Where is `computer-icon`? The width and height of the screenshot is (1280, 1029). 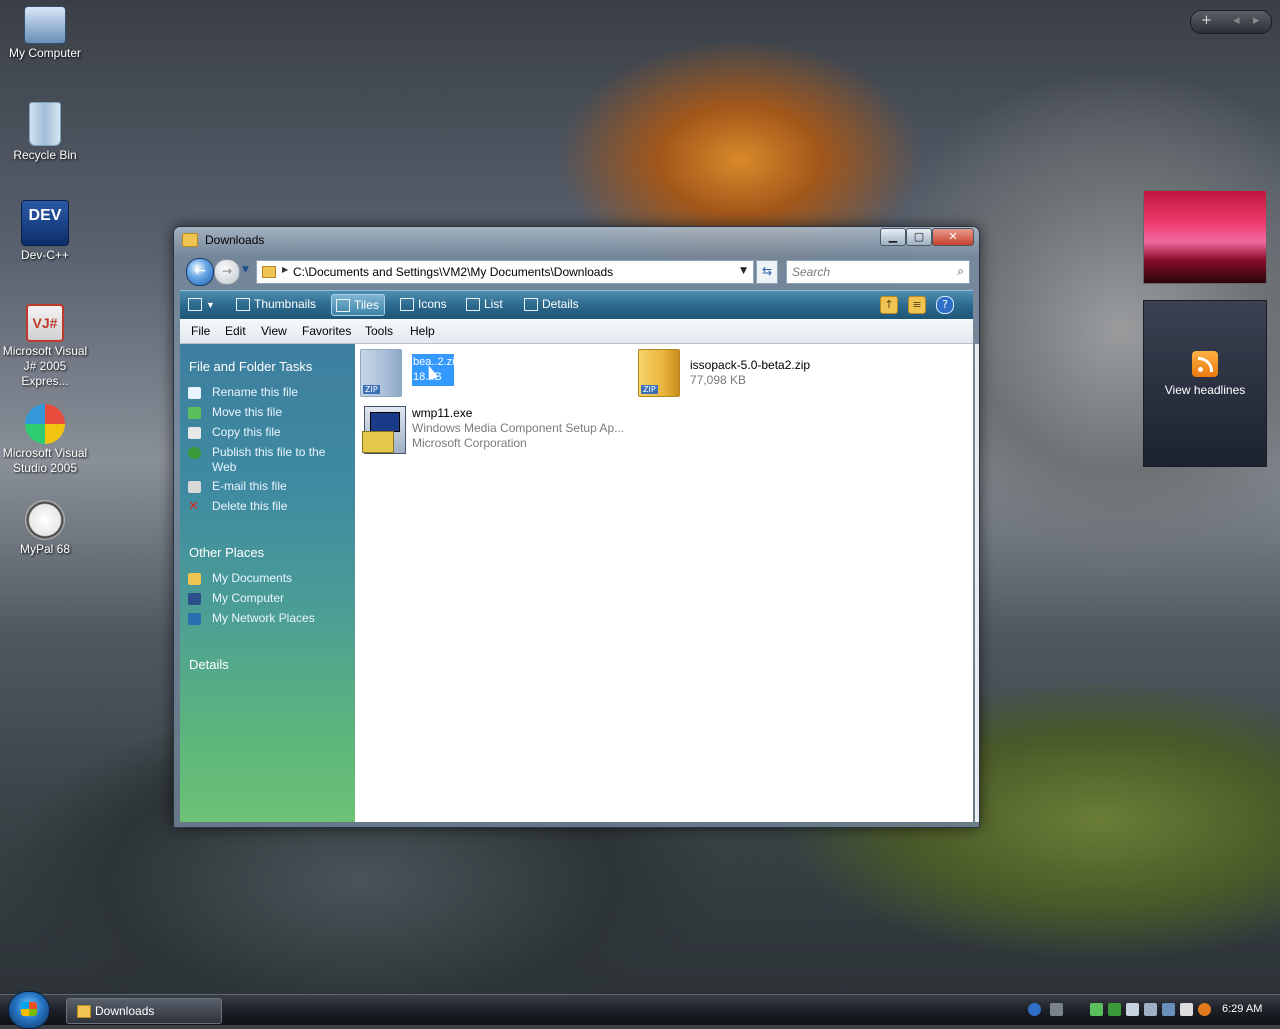 computer-icon is located at coordinates (45, 25).